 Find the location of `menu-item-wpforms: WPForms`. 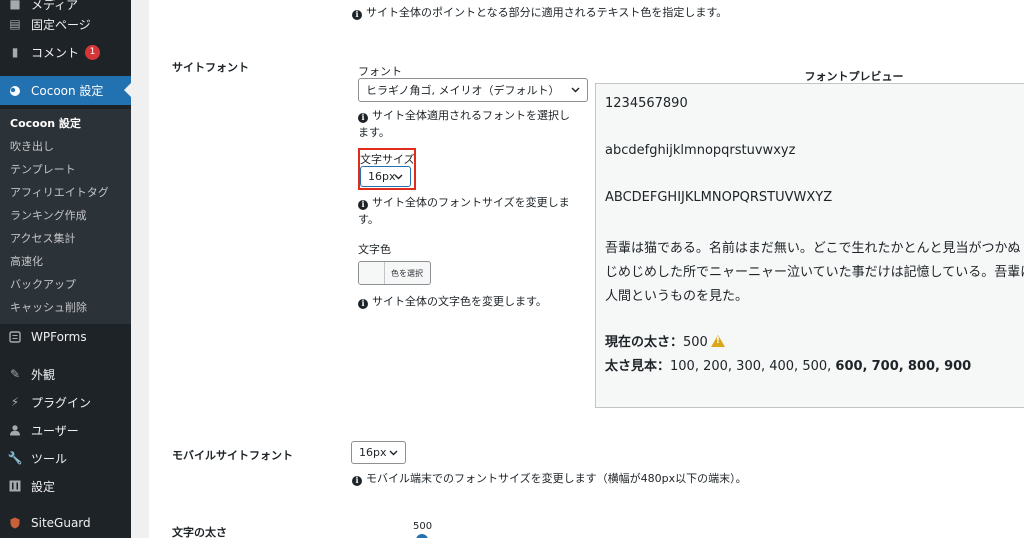

menu-item-wpforms: WPForms is located at coordinates (65, 337).